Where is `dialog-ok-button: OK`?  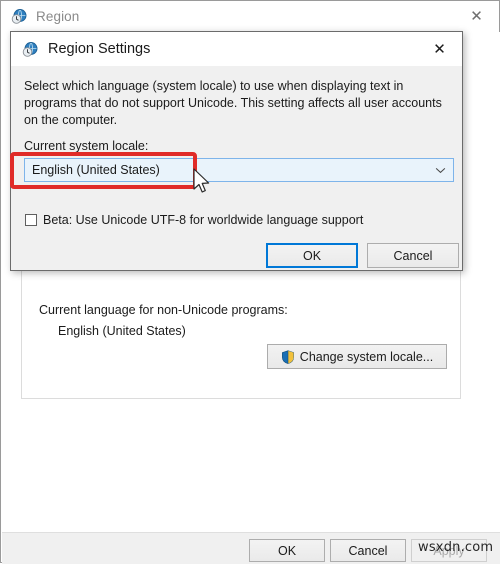
dialog-ok-button: OK is located at coordinates (312, 255).